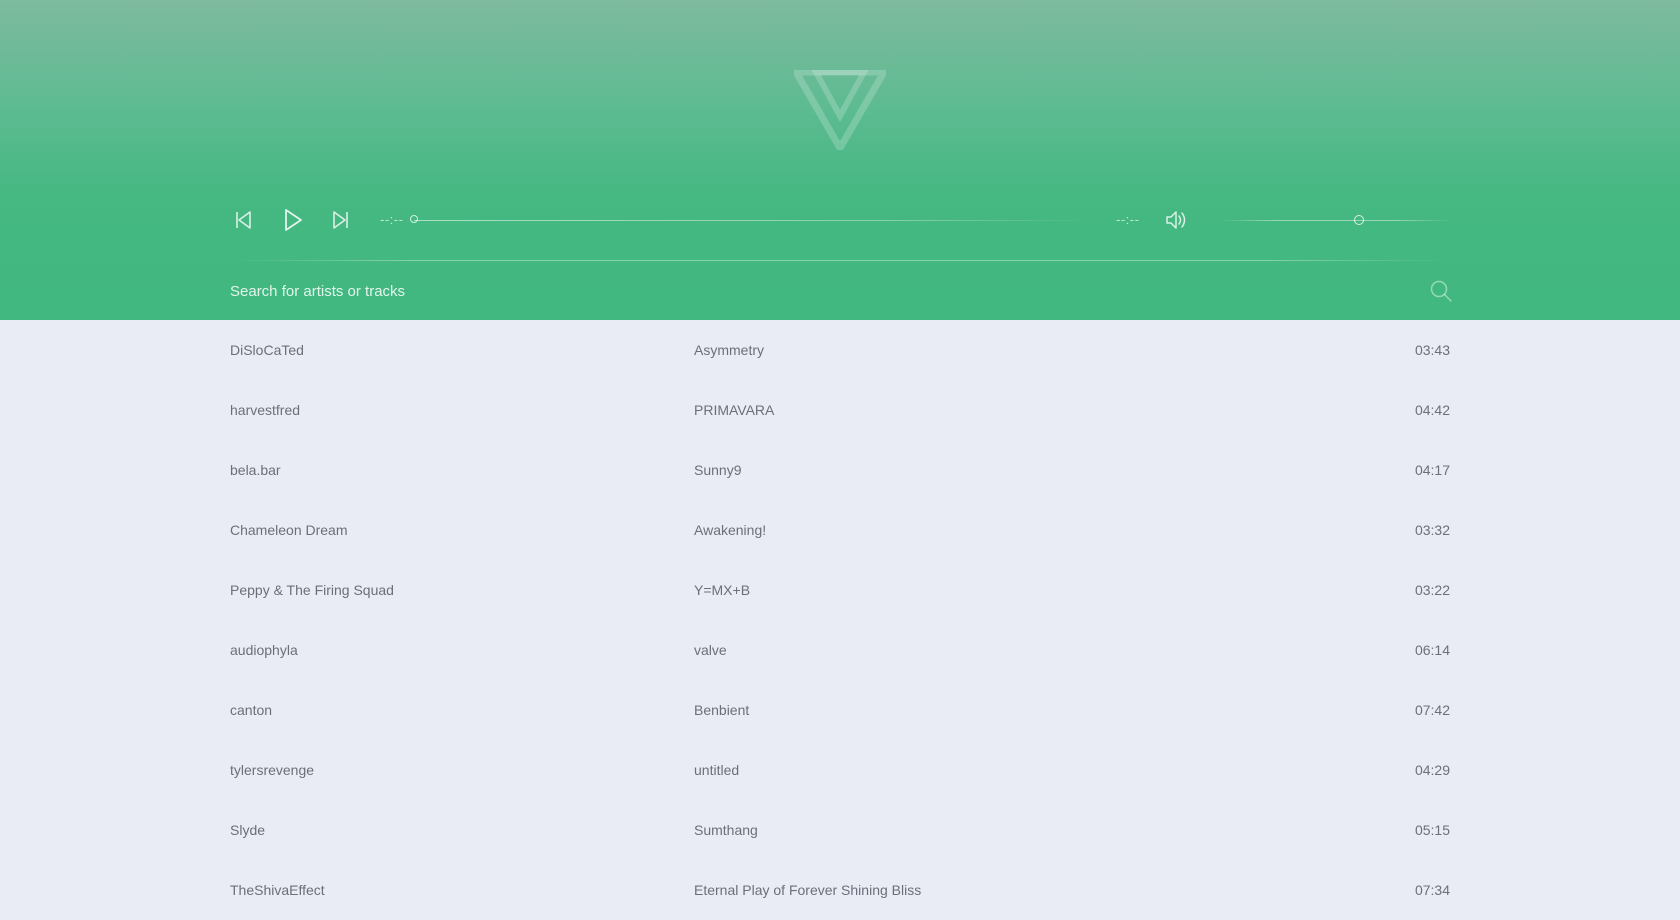 Image resolution: width=1680 pixels, height=920 pixels. What do you see at coordinates (717, 770) in the screenshot?
I see `track-title: untitled` at bounding box center [717, 770].